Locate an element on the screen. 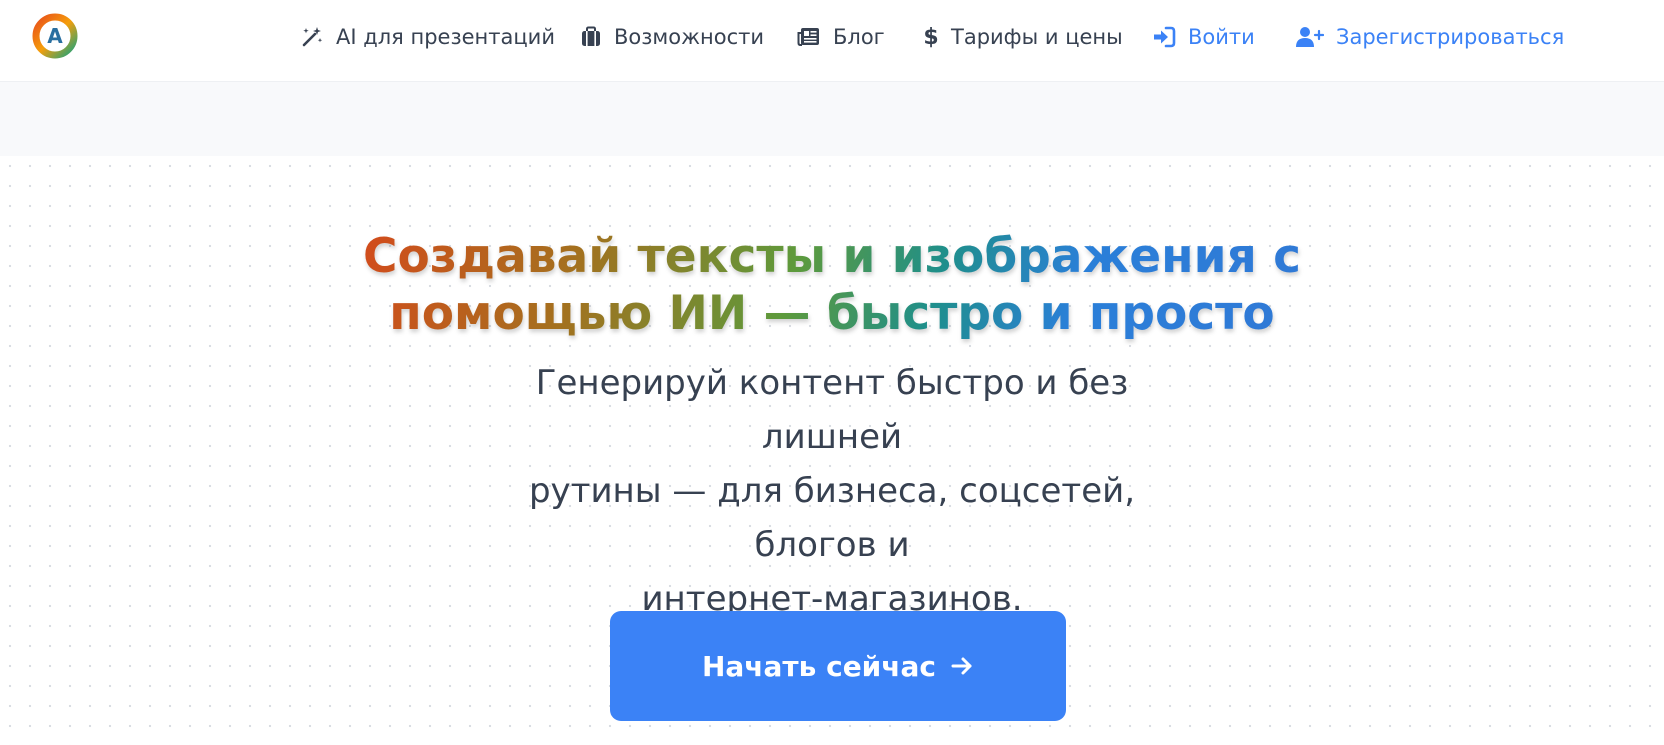  sign-in-icon is located at coordinates (1165, 37).